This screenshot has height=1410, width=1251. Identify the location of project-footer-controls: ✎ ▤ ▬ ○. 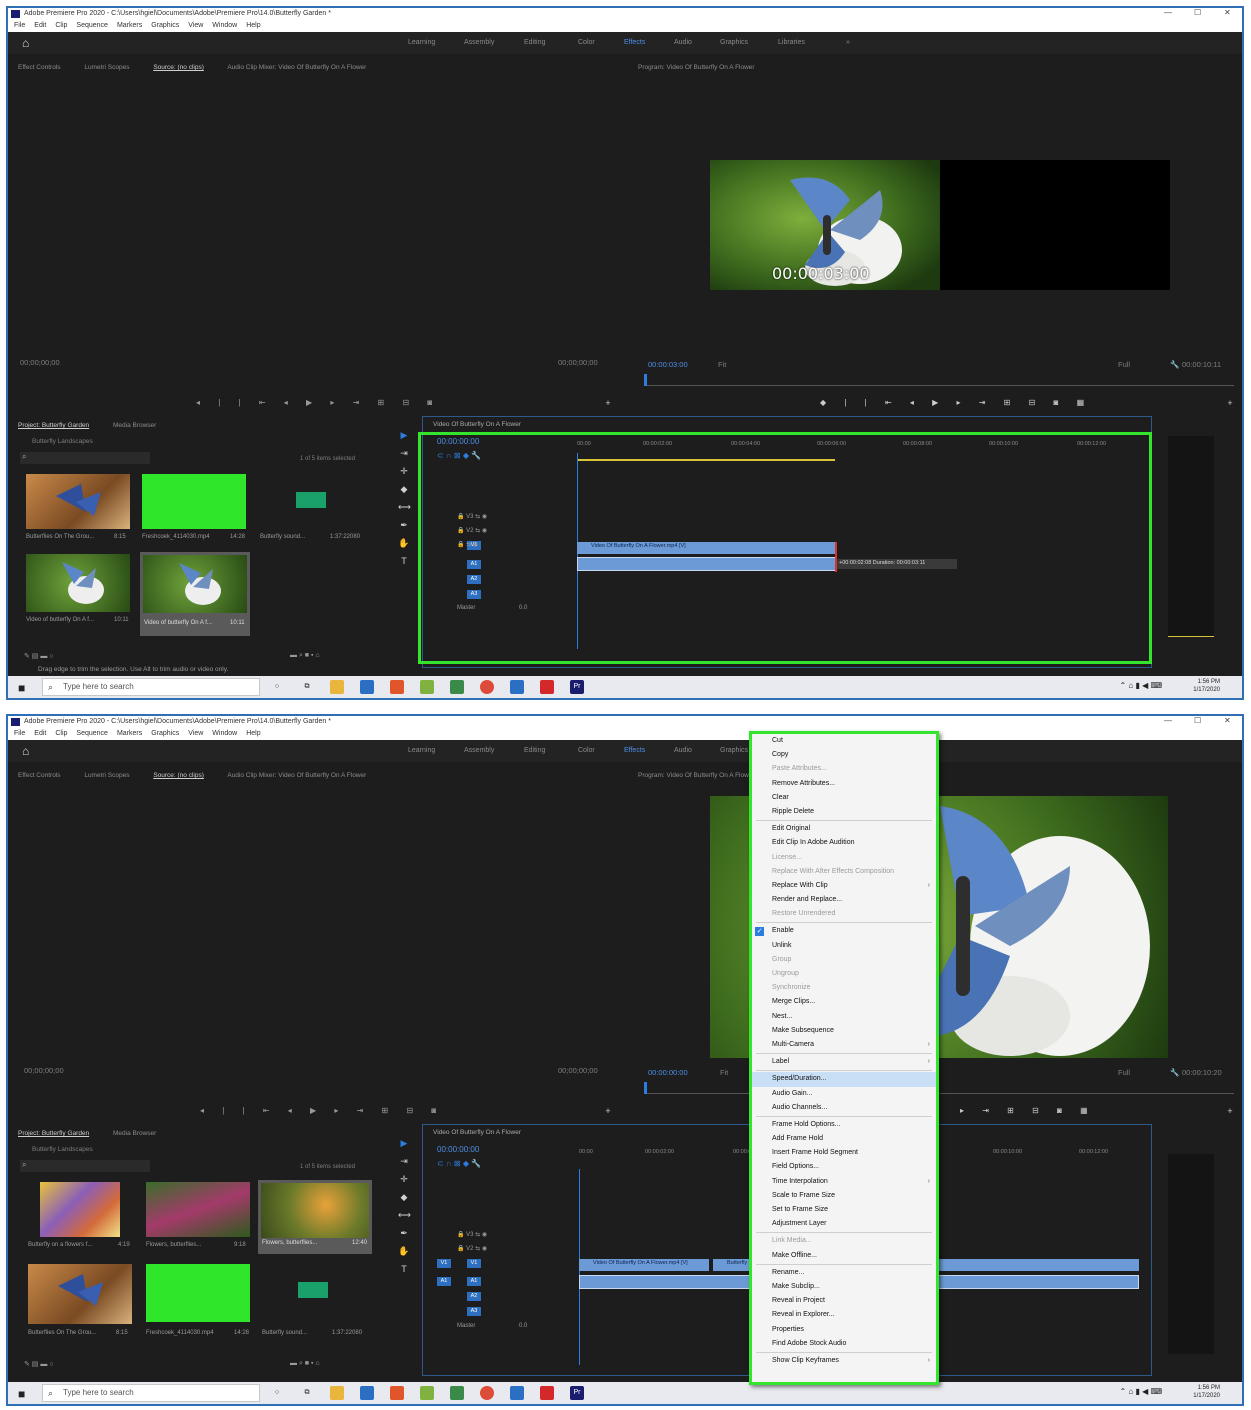
(39, 656).